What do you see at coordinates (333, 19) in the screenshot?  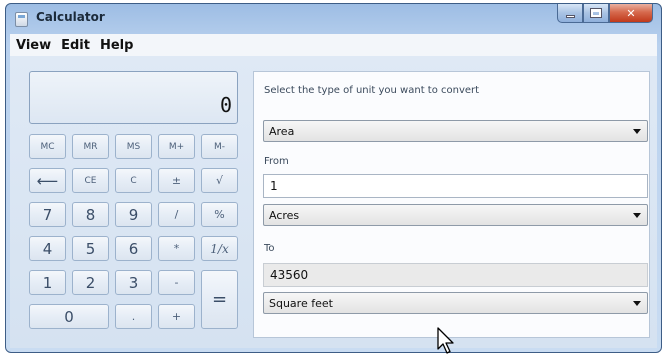 I see `title-bar: Calculator ✕` at bounding box center [333, 19].